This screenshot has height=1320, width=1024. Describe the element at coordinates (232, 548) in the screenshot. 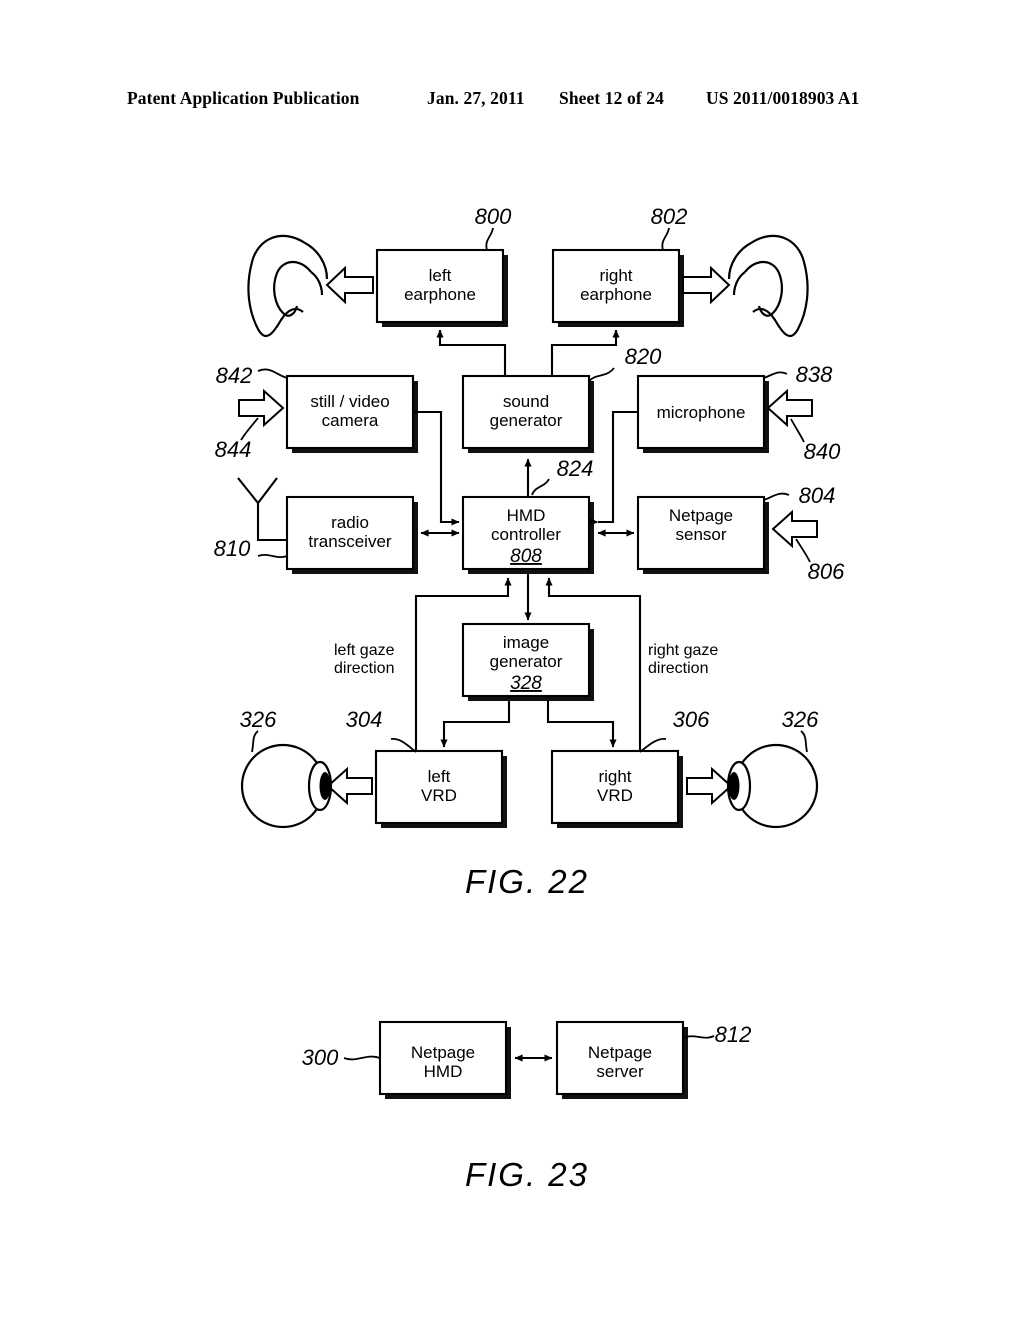

I see `ref-810: 810` at that location.